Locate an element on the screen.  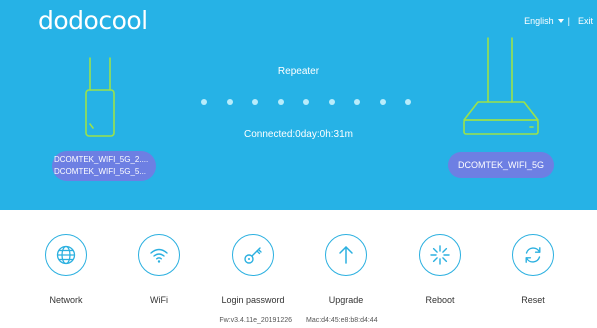
reboot-label: Reboot is located at coordinates (440, 300).